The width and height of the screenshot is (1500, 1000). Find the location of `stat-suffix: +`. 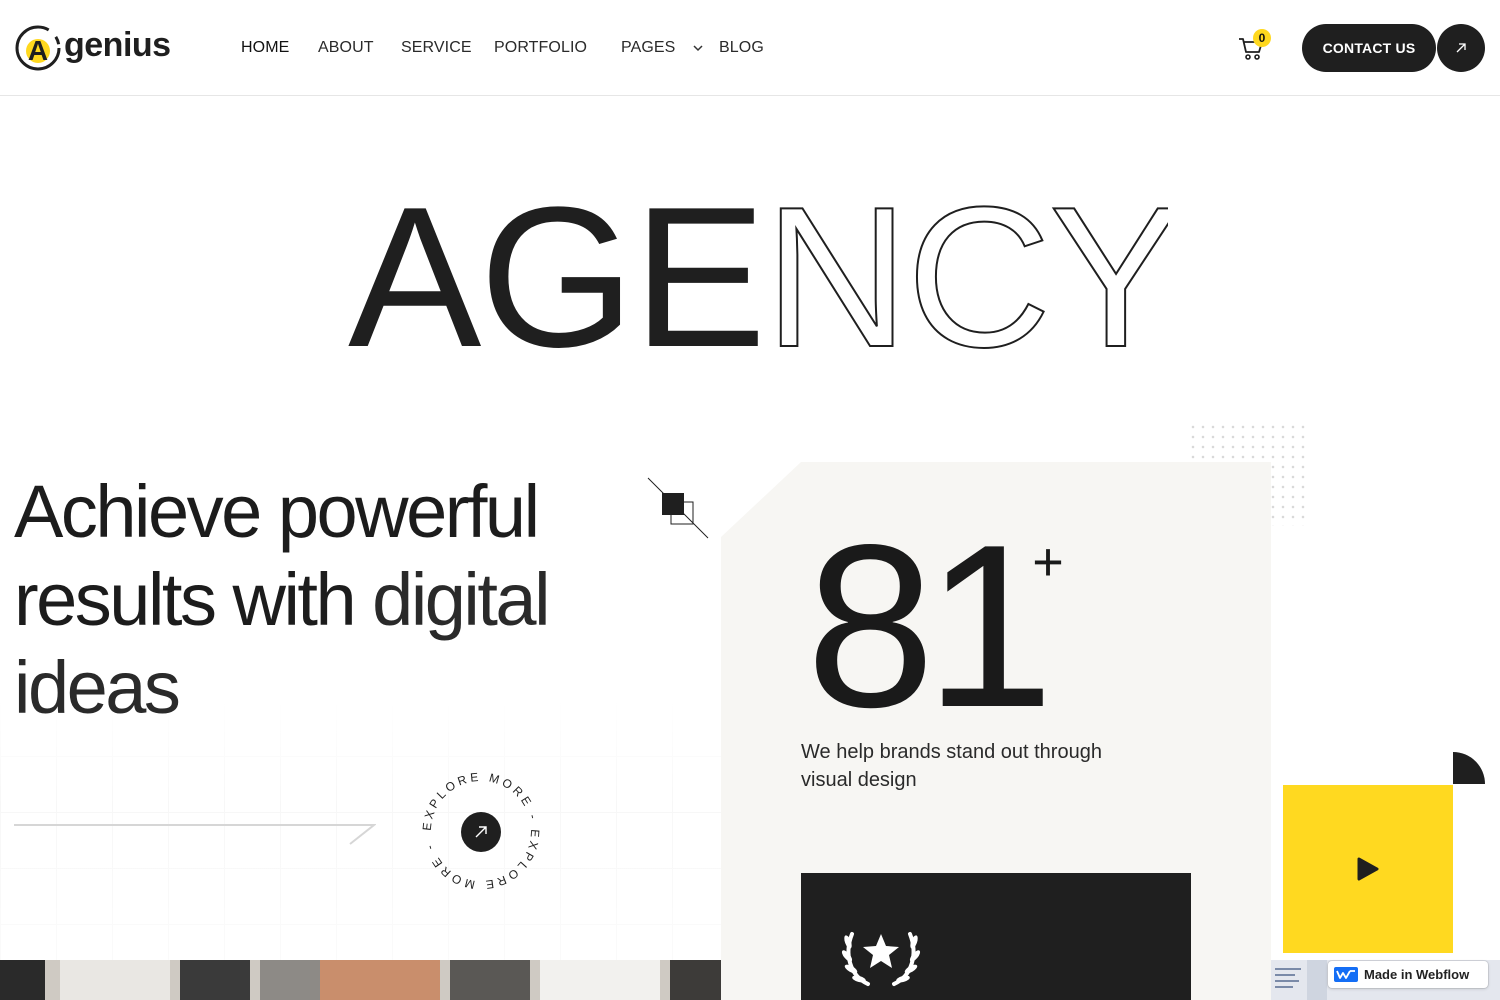

stat-suffix: + is located at coordinates (1048, 564).